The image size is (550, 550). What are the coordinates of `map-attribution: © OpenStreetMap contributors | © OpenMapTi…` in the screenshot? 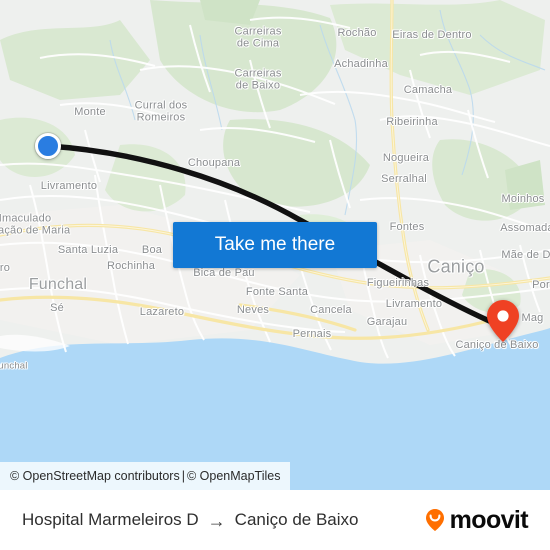 It's located at (145, 476).